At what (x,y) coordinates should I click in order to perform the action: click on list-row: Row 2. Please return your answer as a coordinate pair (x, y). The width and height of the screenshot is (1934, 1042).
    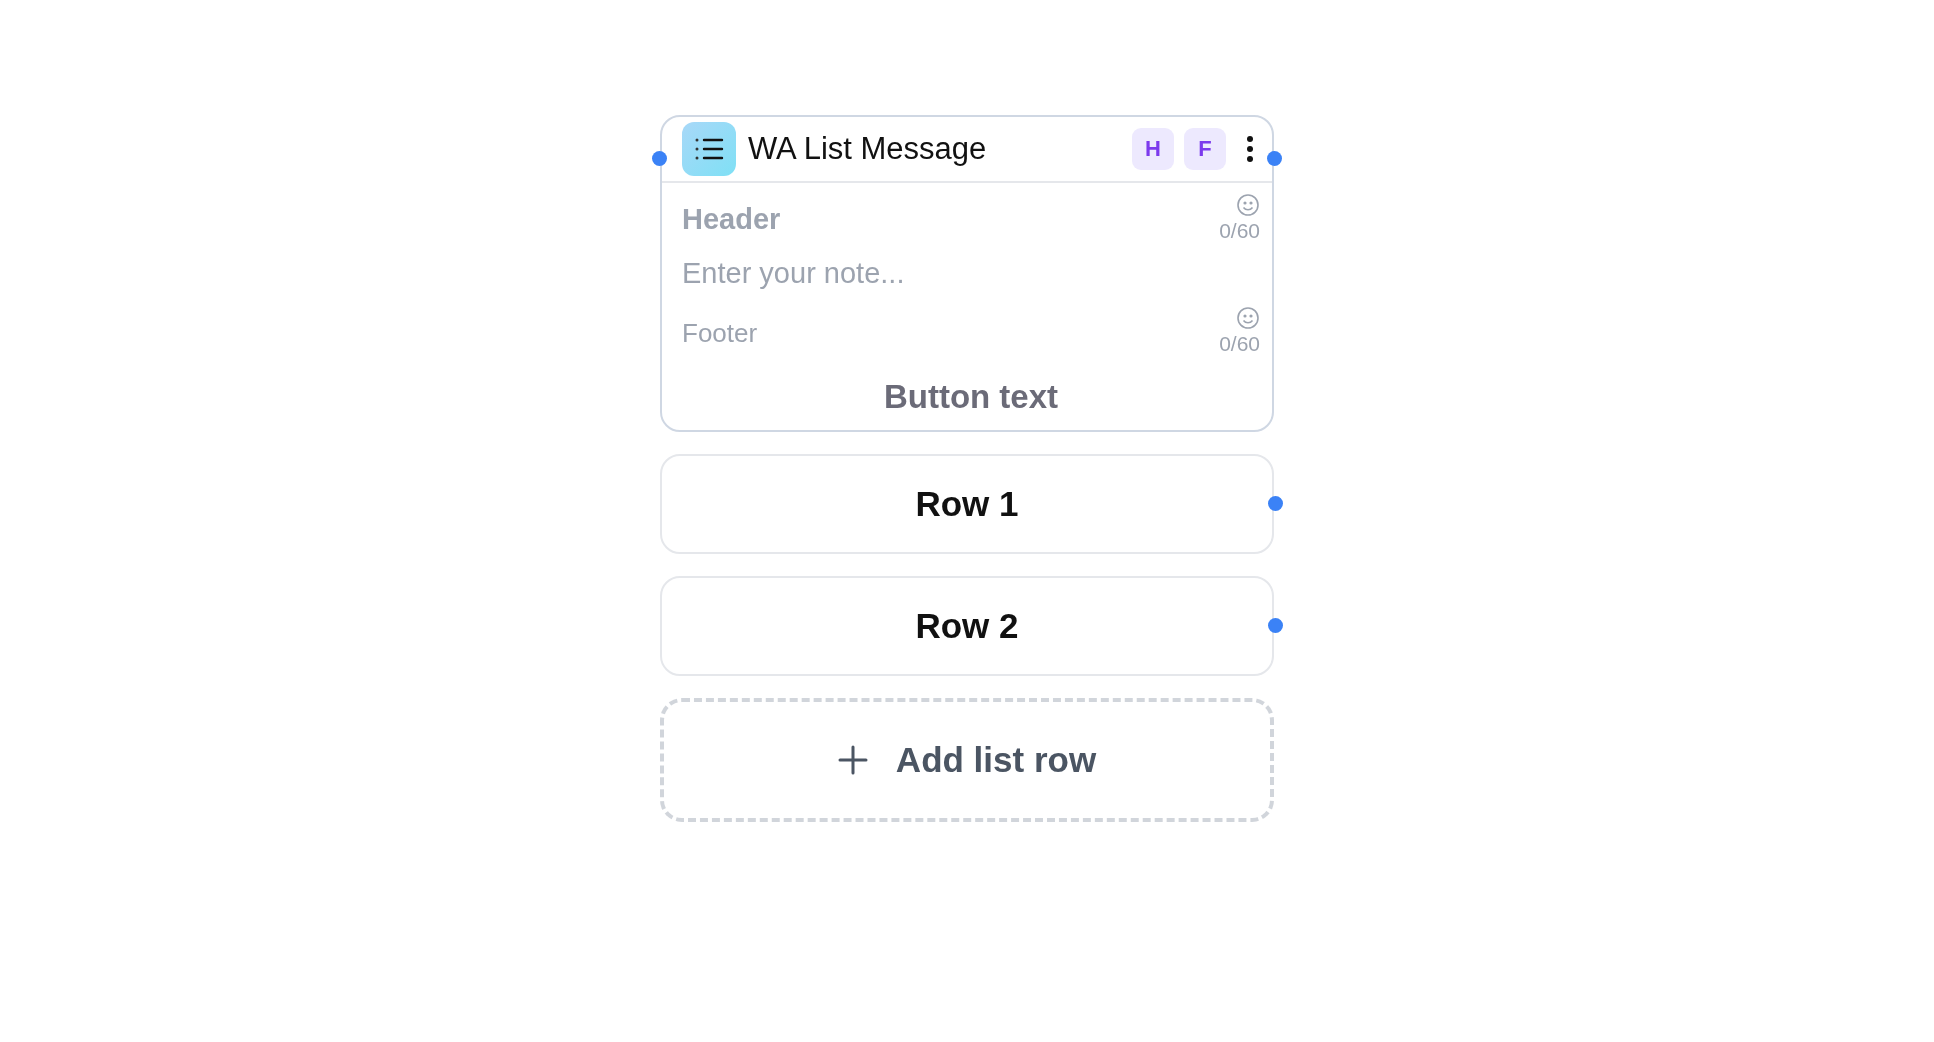
    Looking at the image, I should click on (967, 626).